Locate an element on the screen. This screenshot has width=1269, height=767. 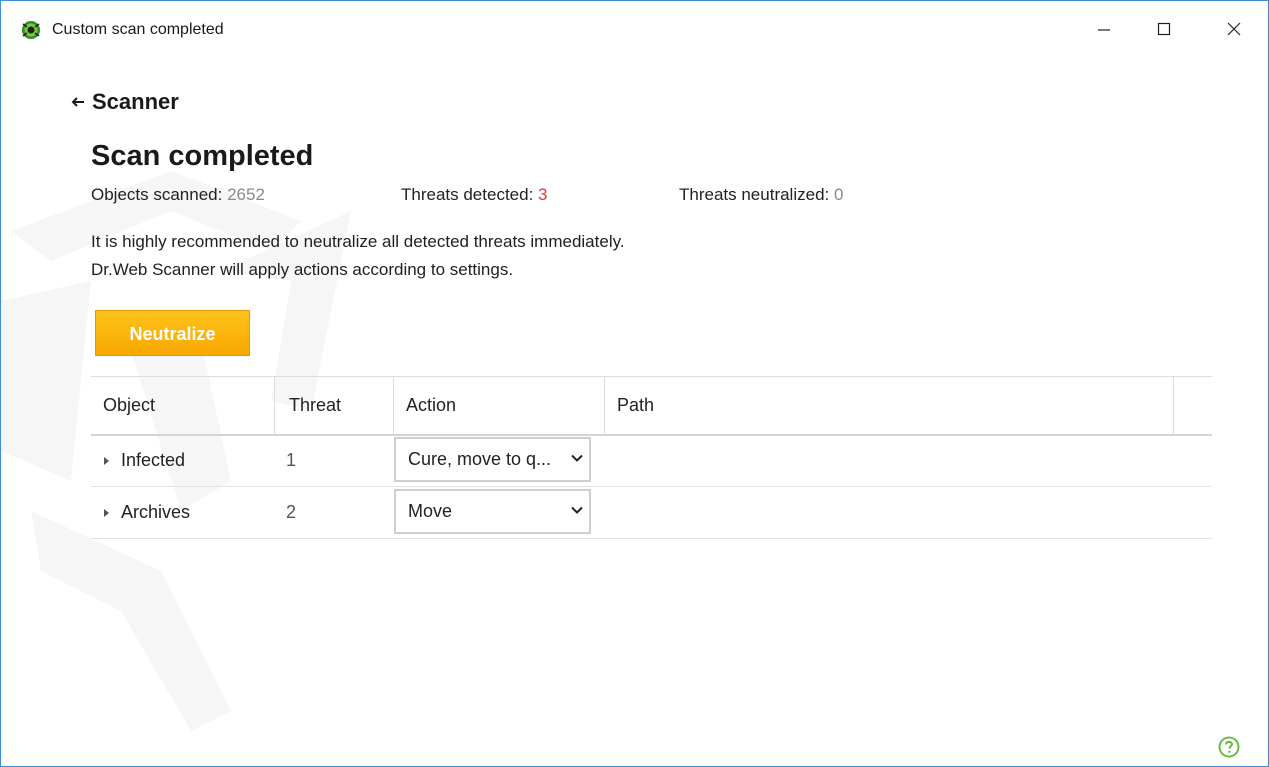
column-header-extra is located at coordinates (1192, 405).